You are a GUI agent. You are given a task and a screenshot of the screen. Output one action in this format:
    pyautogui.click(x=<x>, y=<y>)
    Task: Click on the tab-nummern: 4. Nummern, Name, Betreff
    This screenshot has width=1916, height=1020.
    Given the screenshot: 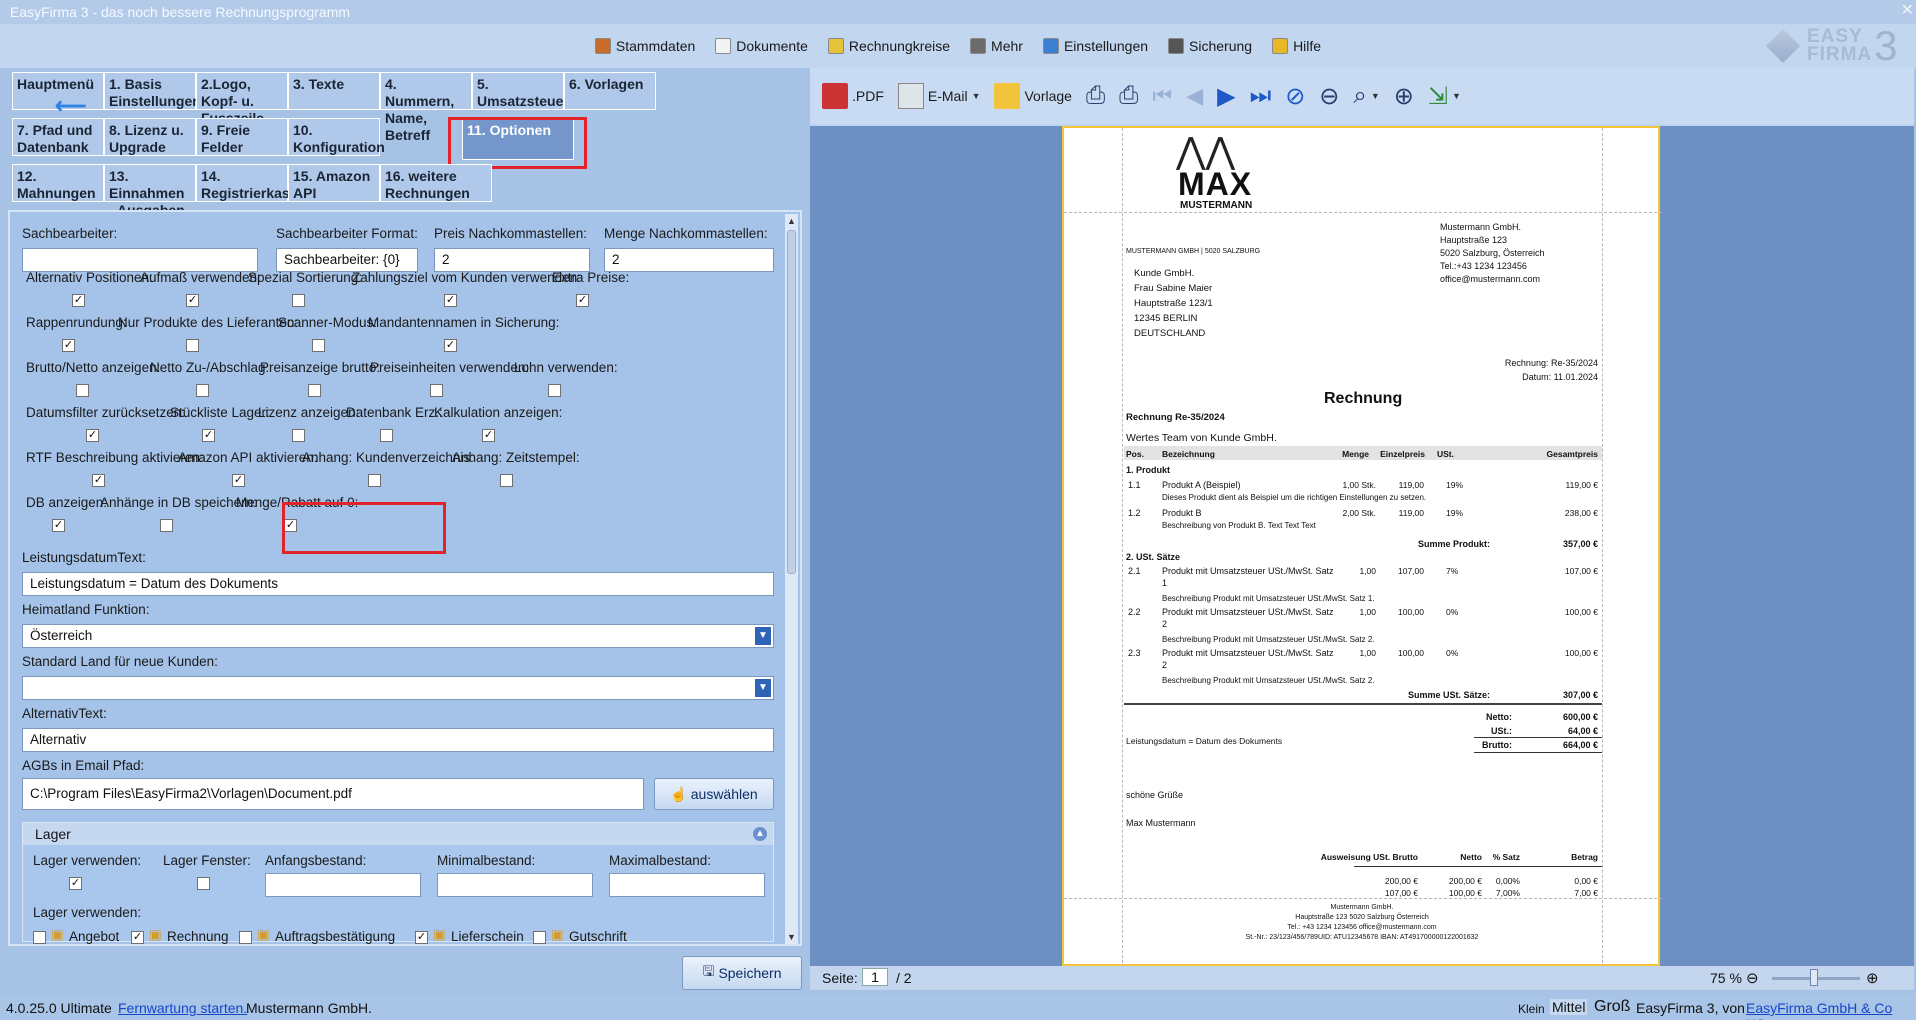 What is the action you would take?
    pyautogui.click(x=426, y=107)
    